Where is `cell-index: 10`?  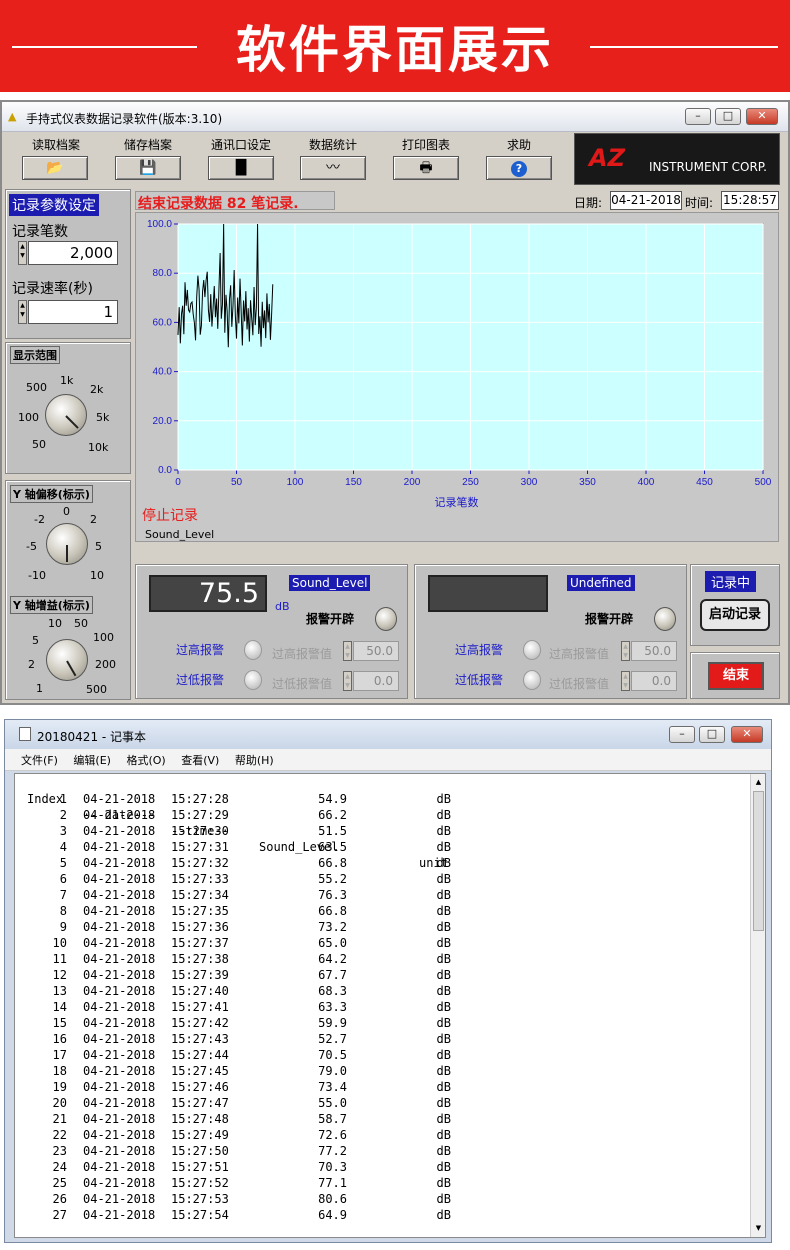
cell-index: 10 is located at coordinates (59, 943).